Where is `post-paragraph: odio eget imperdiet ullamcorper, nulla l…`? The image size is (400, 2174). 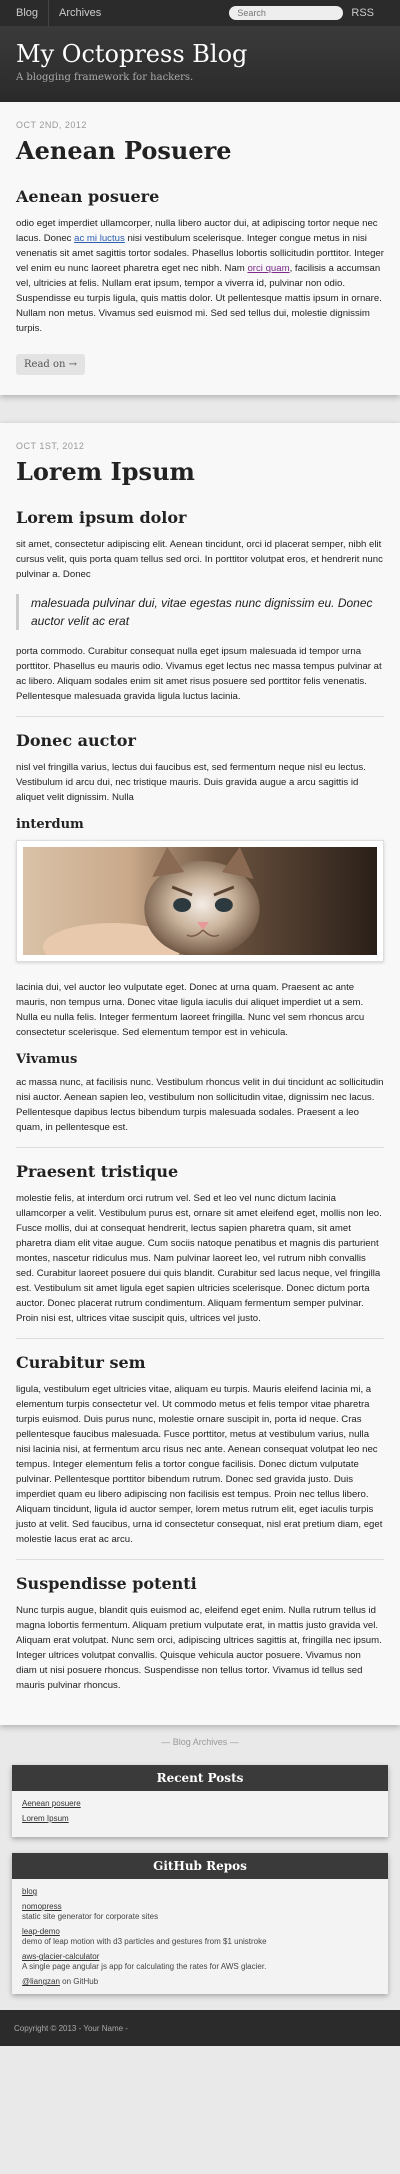 post-paragraph: odio eget imperdiet ullamcorper, nulla l… is located at coordinates (200, 276).